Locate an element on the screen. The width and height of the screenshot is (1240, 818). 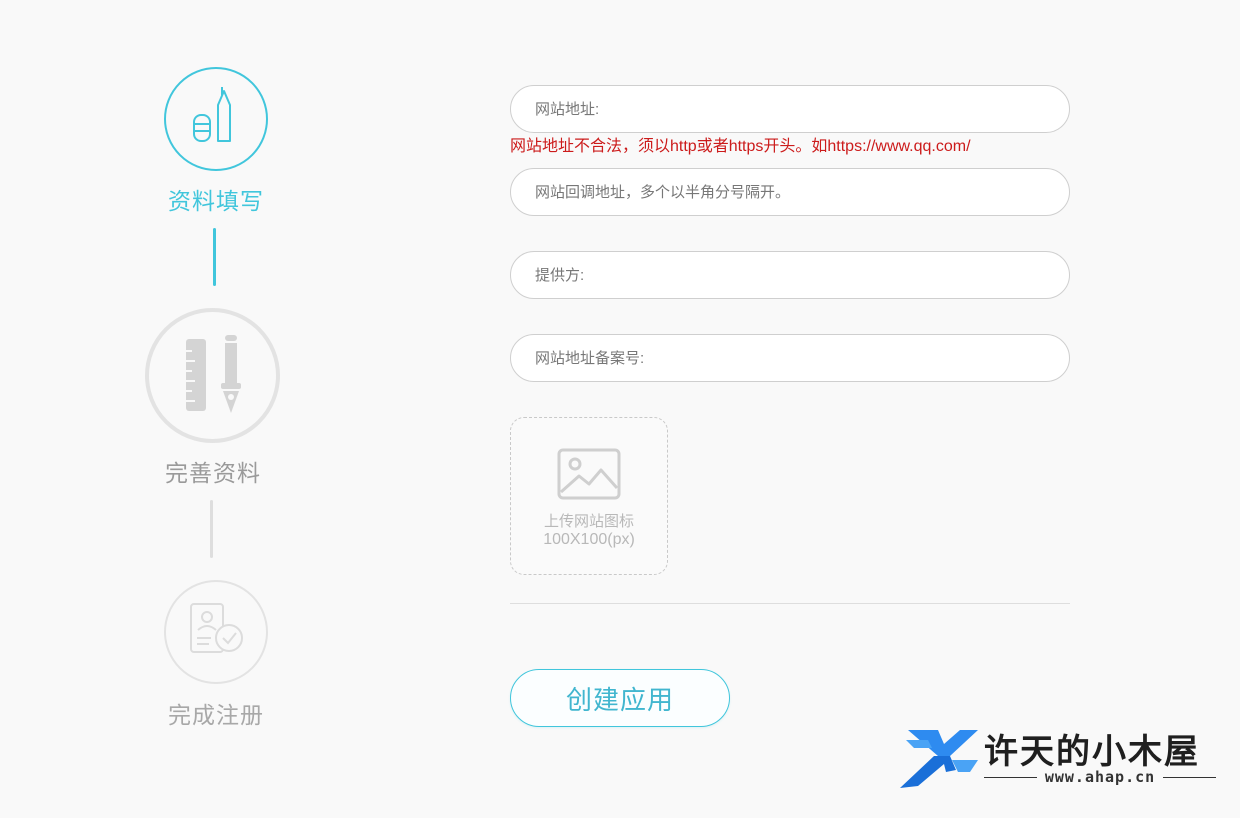
callback-url-field is located at coordinates (790, 192).